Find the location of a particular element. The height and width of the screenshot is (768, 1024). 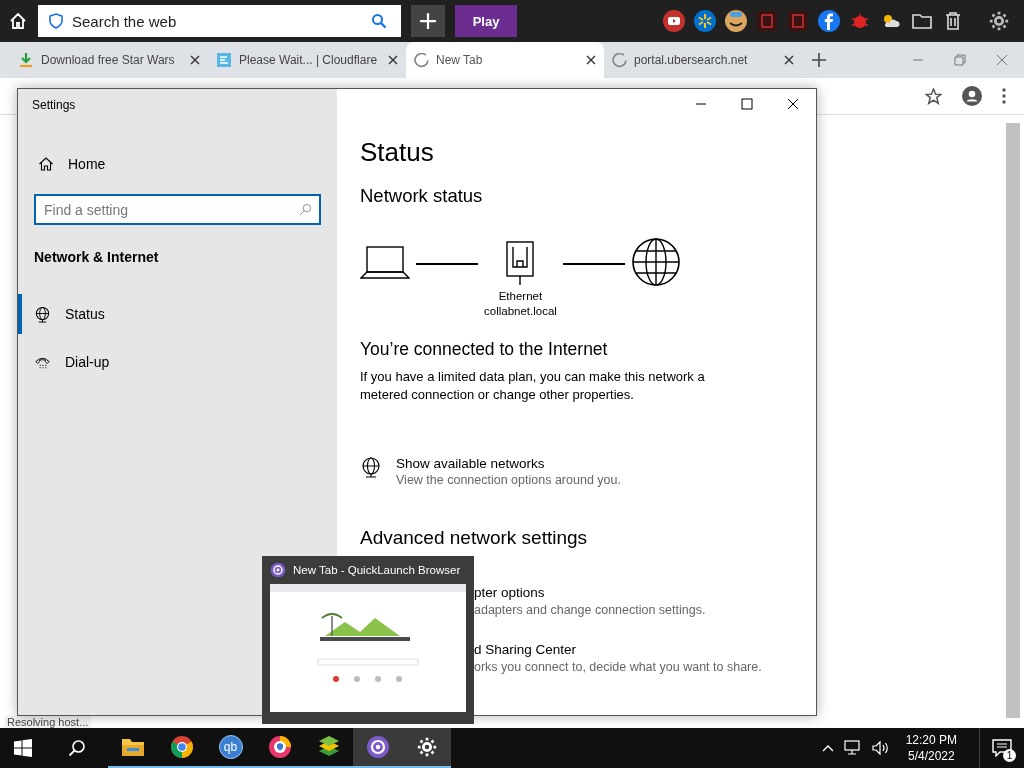

notification-badge: 1 is located at coordinates (1009, 755).